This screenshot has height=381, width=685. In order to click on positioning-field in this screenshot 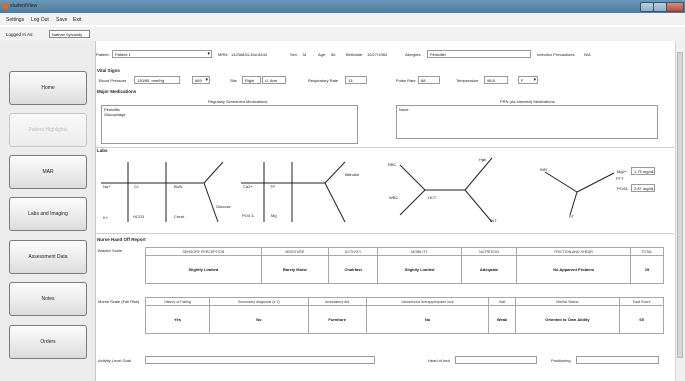, I will do `click(617, 360)`.